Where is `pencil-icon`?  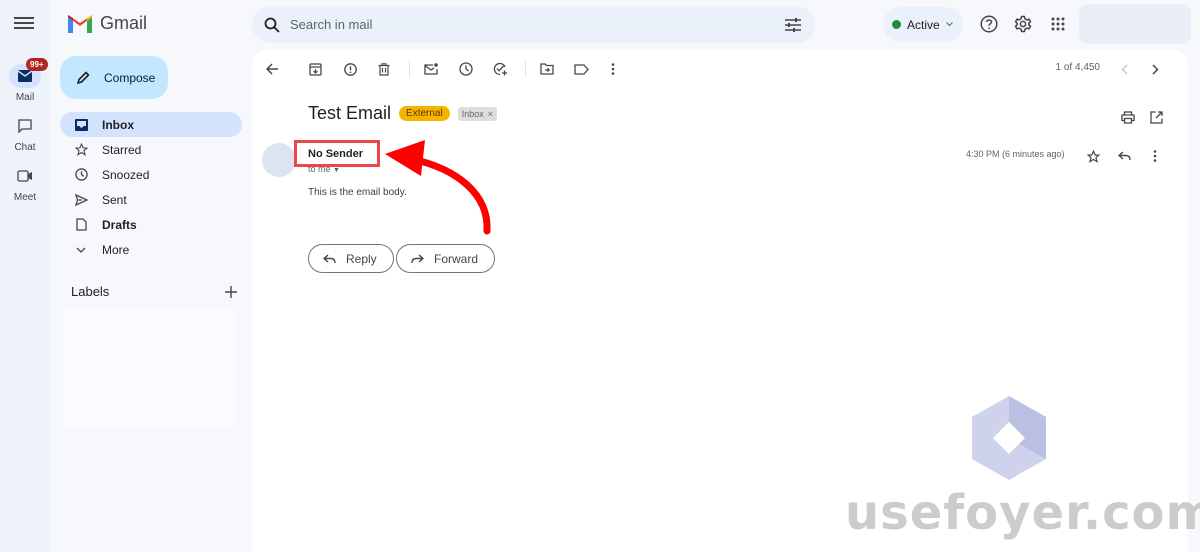
pencil-icon is located at coordinates (83, 77).